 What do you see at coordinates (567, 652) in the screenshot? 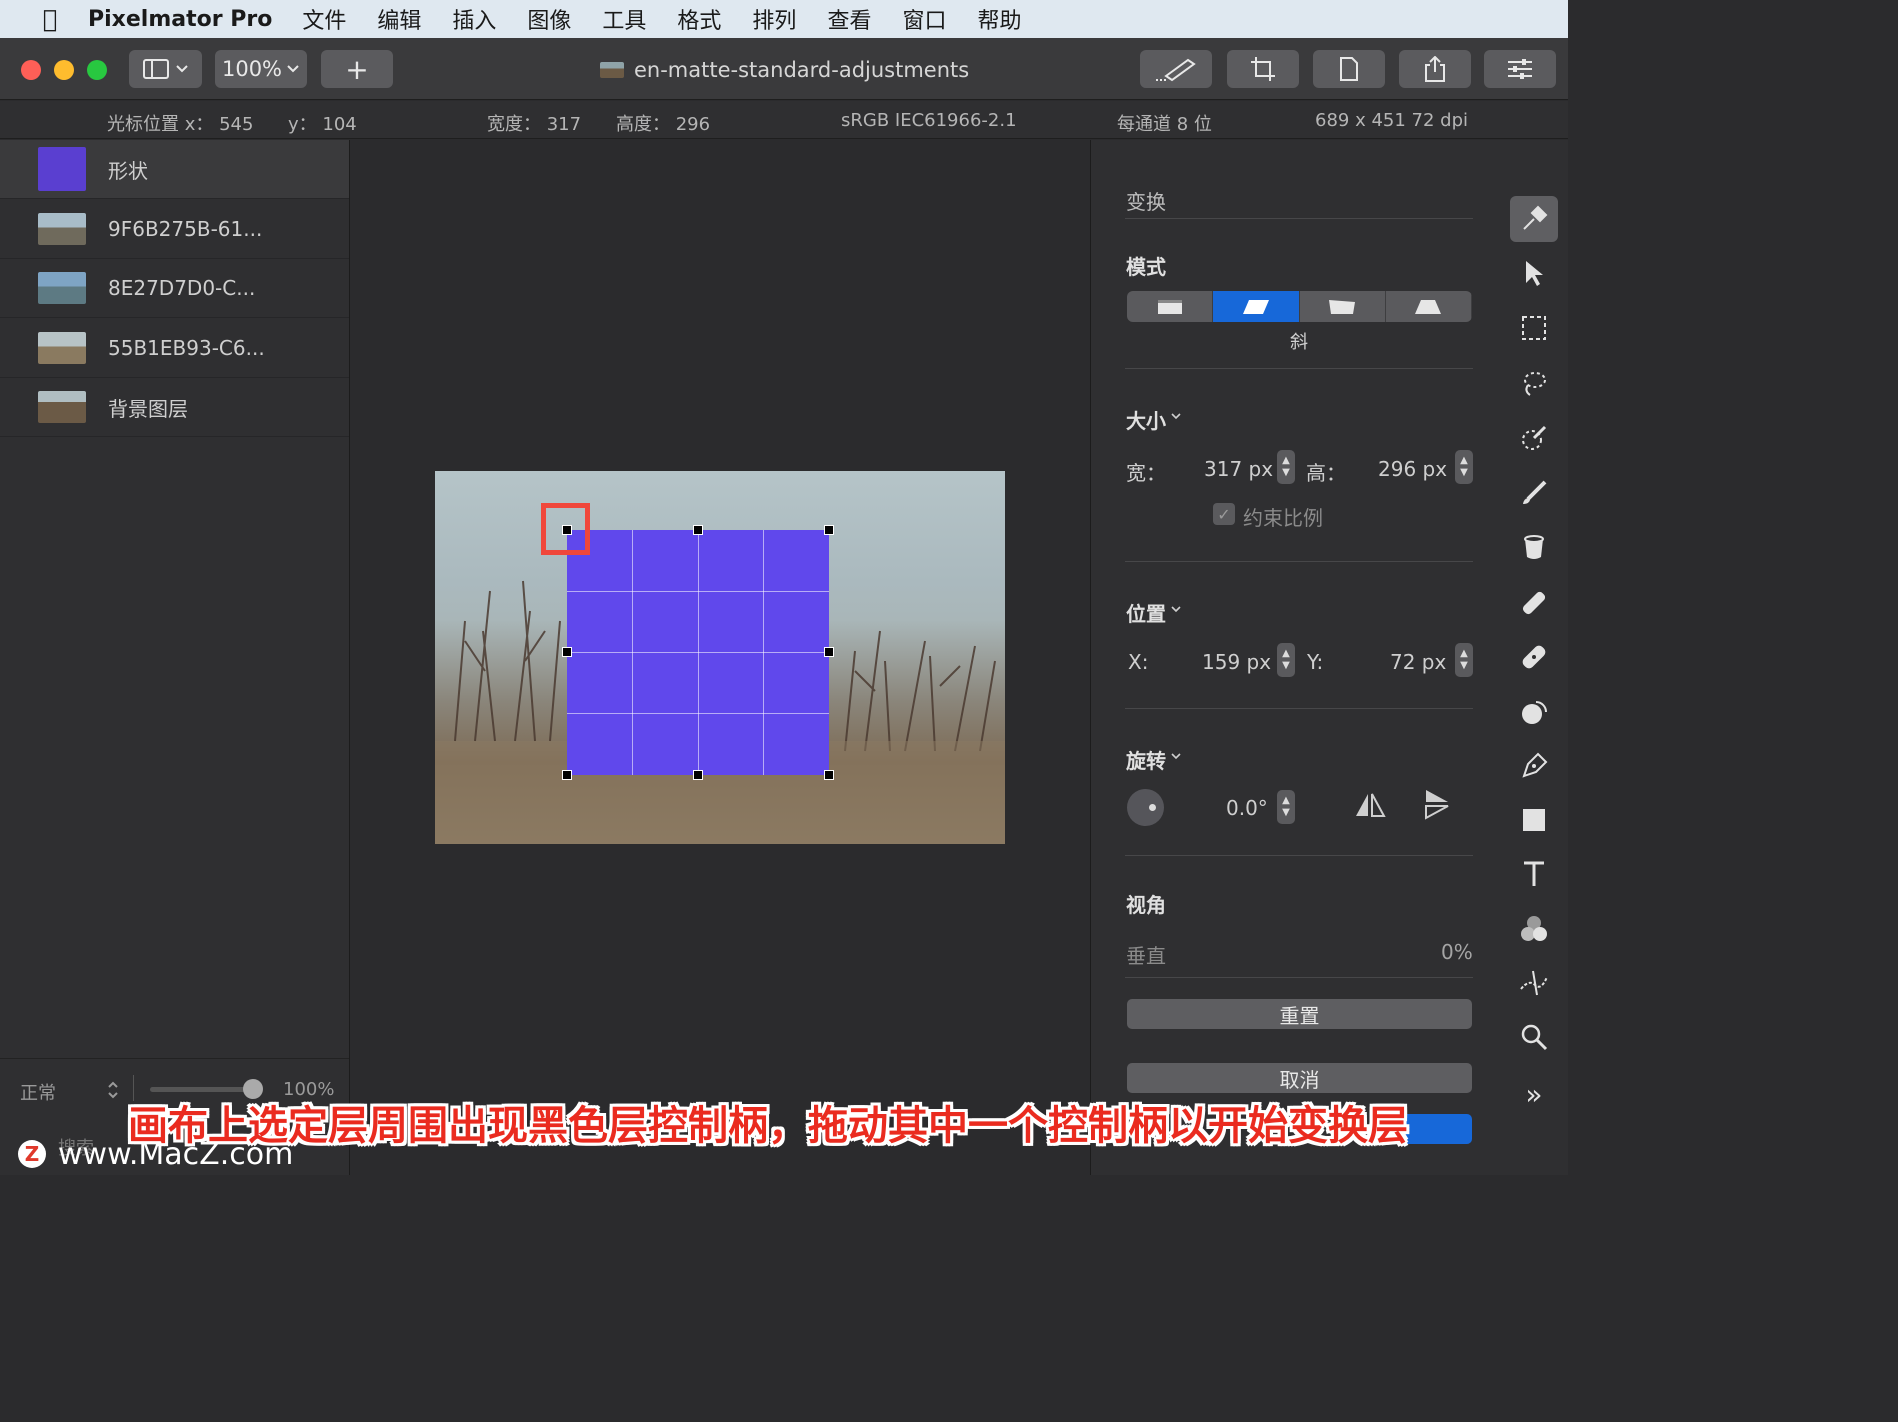
I see `transform-handle-left` at bounding box center [567, 652].